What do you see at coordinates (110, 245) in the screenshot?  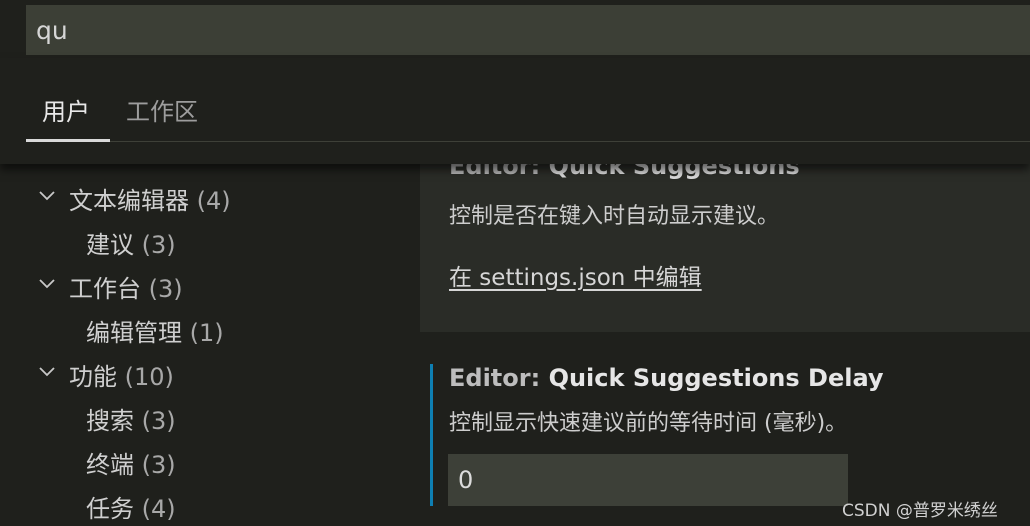 I see `tree-item-label: 建议` at bounding box center [110, 245].